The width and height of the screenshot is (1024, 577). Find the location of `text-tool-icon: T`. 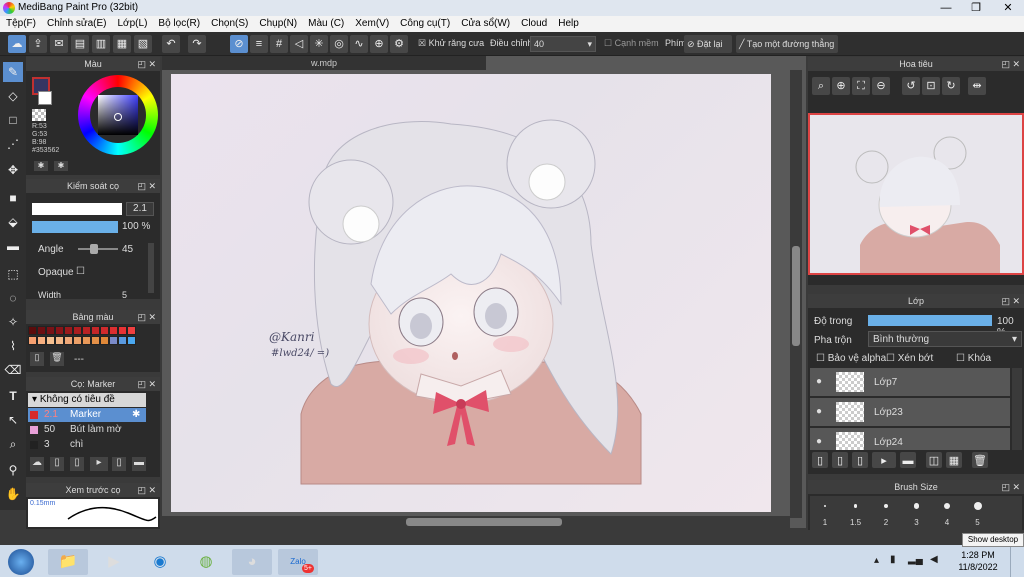

text-tool-icon: T is located at coordinates (13, 396).